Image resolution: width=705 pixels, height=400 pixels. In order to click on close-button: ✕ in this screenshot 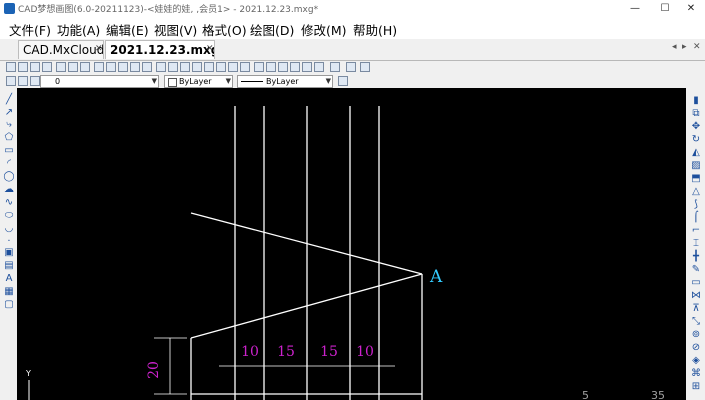, I will do `click(691, 8)`.